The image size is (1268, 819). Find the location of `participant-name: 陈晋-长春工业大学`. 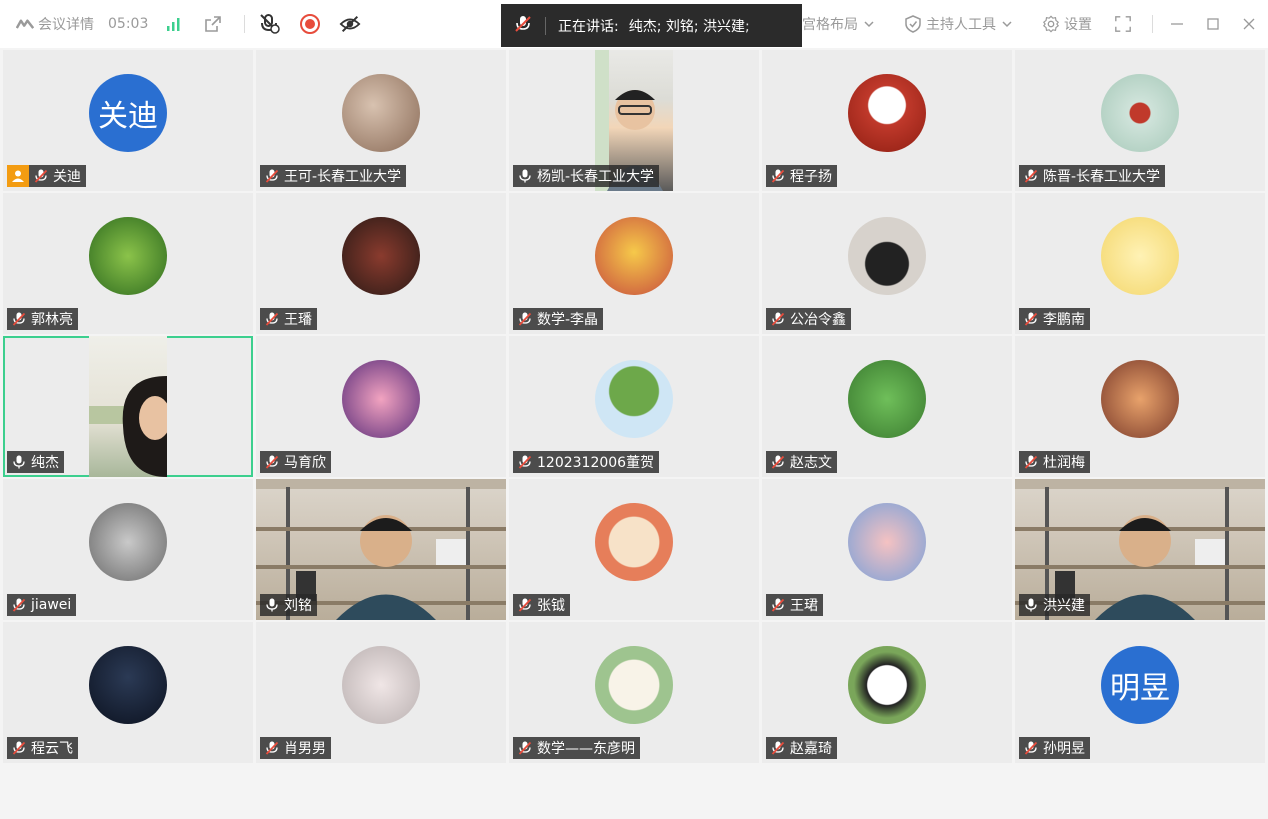

participant-name: 陈晋-长春工业大学 is located at coordinates (1102, 177).